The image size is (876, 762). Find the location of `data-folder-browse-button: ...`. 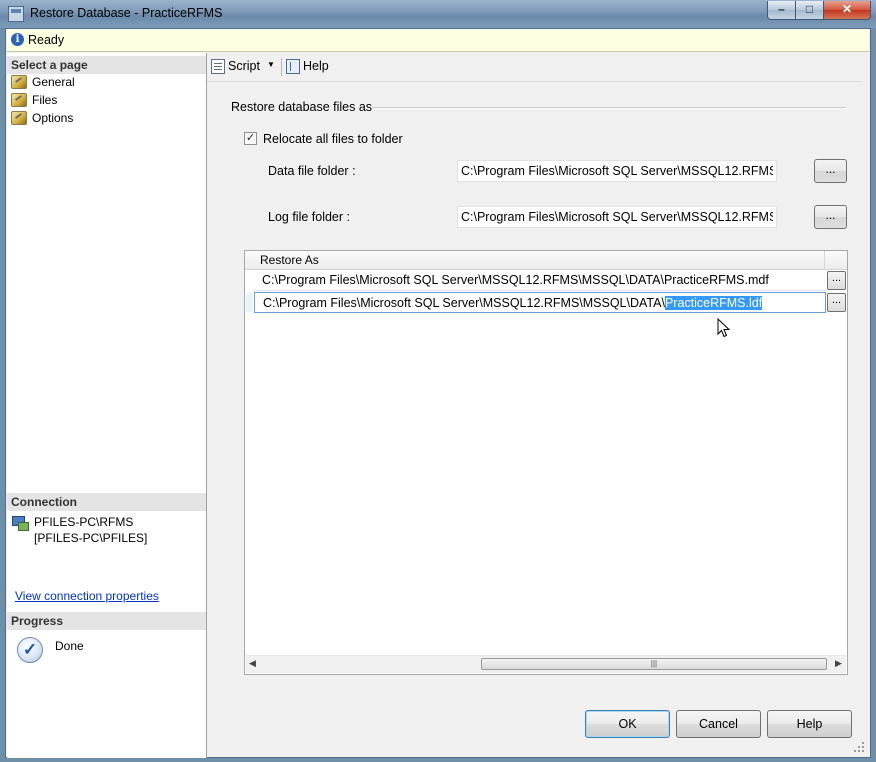

data-folder-browse-button: ... is located at coordinates (830, 171).